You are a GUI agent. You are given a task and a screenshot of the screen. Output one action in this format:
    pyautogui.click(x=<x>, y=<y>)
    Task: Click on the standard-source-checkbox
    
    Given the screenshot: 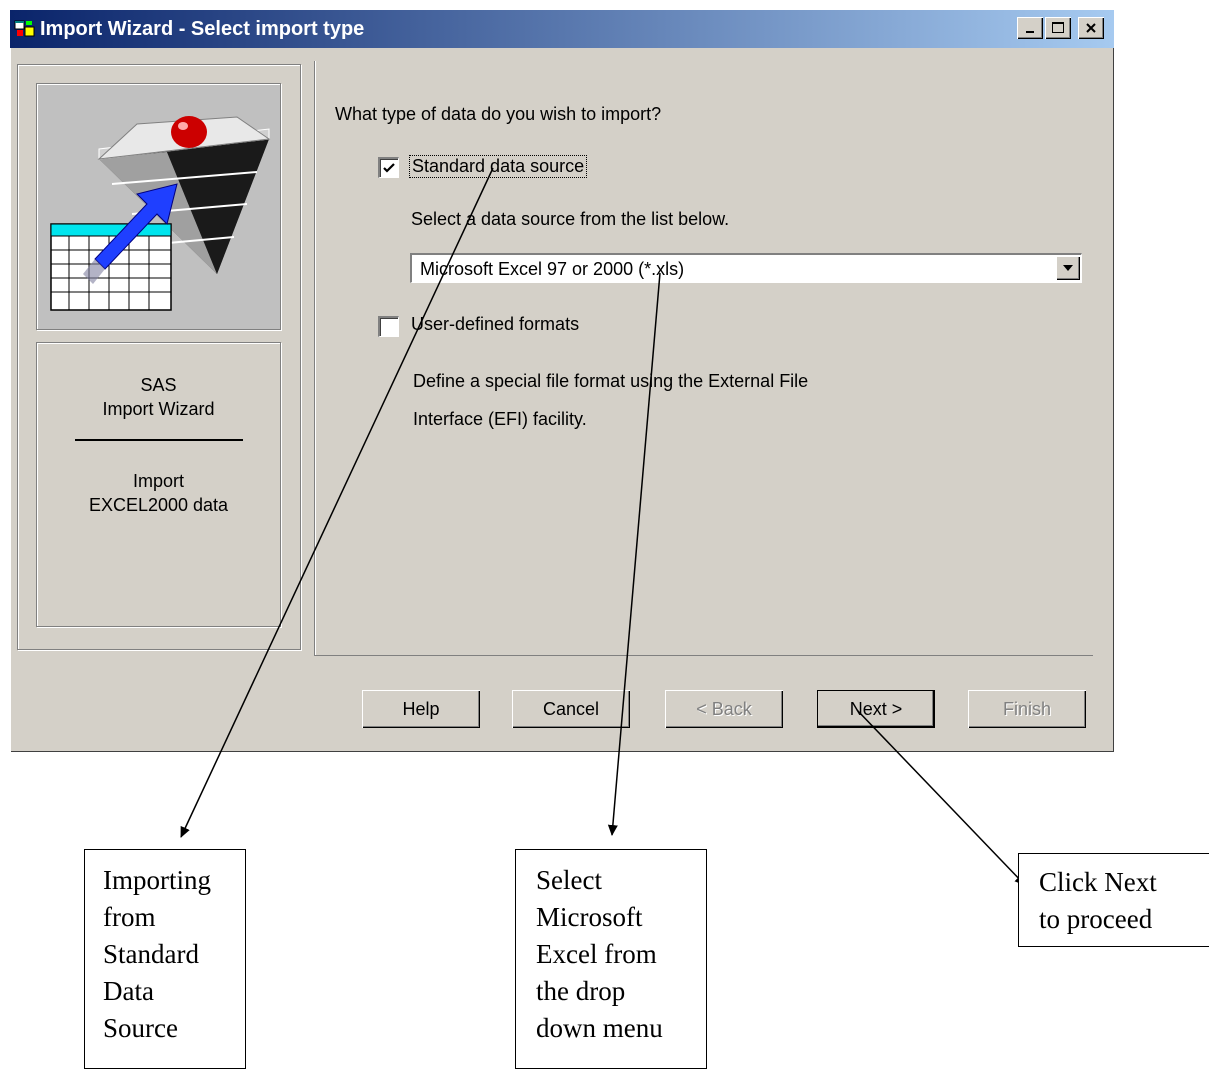 What is the action you would take?
    pyautogui.click(x=388, y=167)
    